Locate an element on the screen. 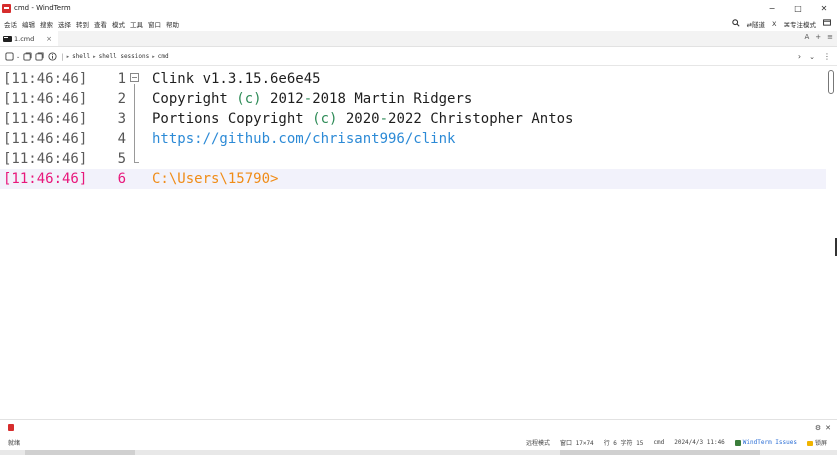  tab-menu-button: ≡ is located at coordinates (830, 37).